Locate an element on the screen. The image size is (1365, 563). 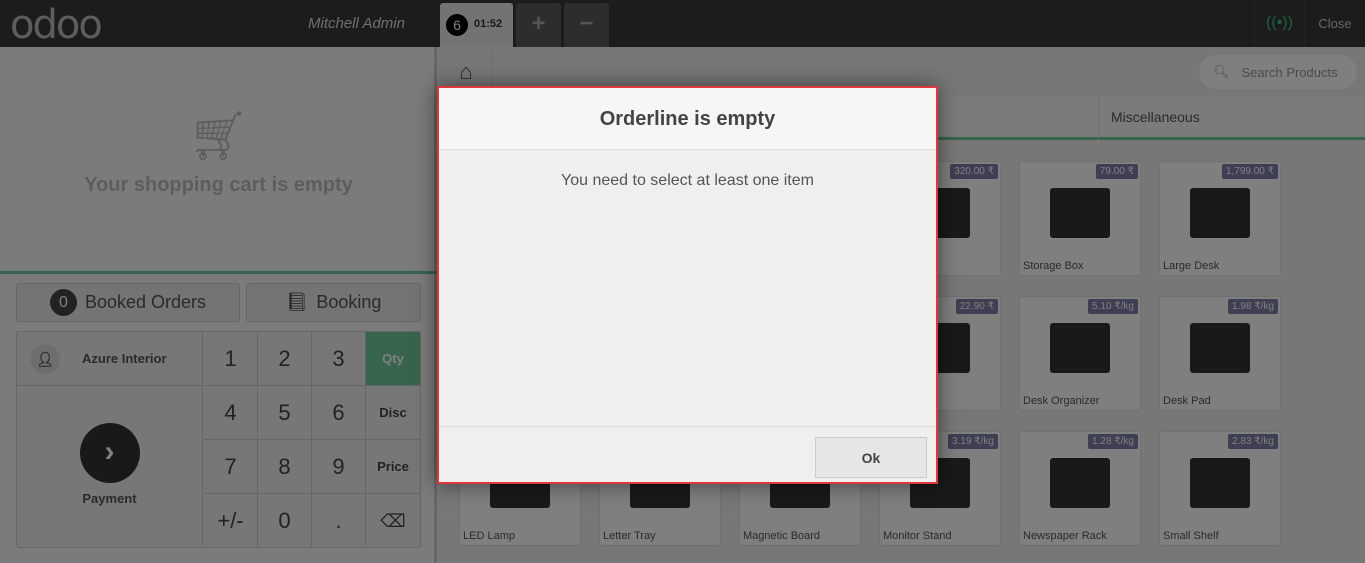
dialog-title: Orderline is empty is located at coordinates (687, 119).